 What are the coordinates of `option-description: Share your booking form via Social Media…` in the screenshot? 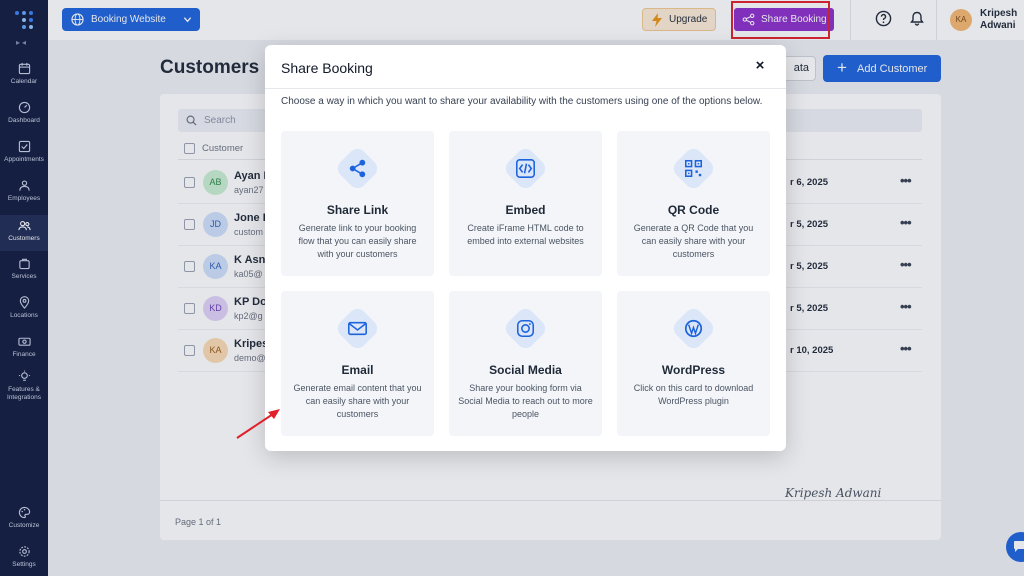 It's located at (525, 401).